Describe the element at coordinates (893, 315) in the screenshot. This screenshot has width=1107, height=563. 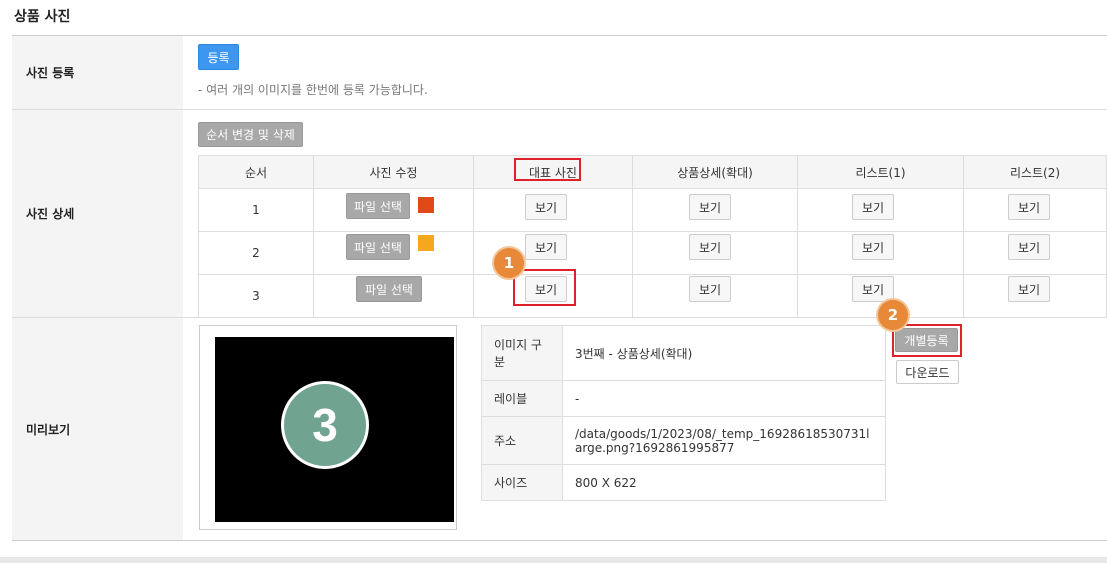
I see `step-badge-2: 2` at that location.